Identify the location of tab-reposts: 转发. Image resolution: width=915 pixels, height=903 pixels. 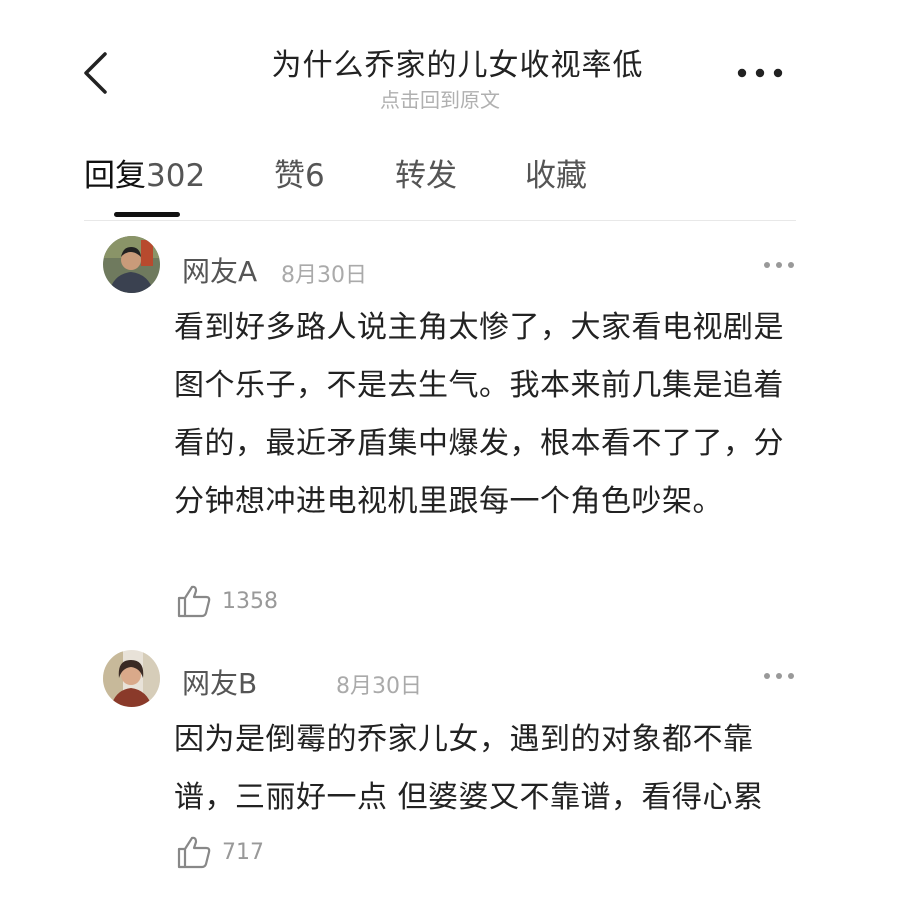
(426, 172).